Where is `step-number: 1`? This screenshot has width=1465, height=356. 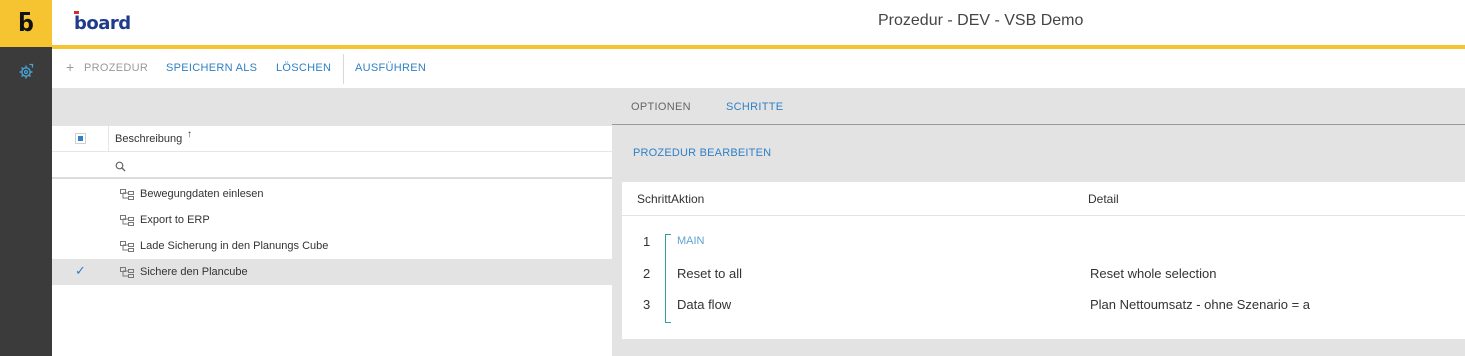 step-number: 1 is located at coordinates (647, 241).